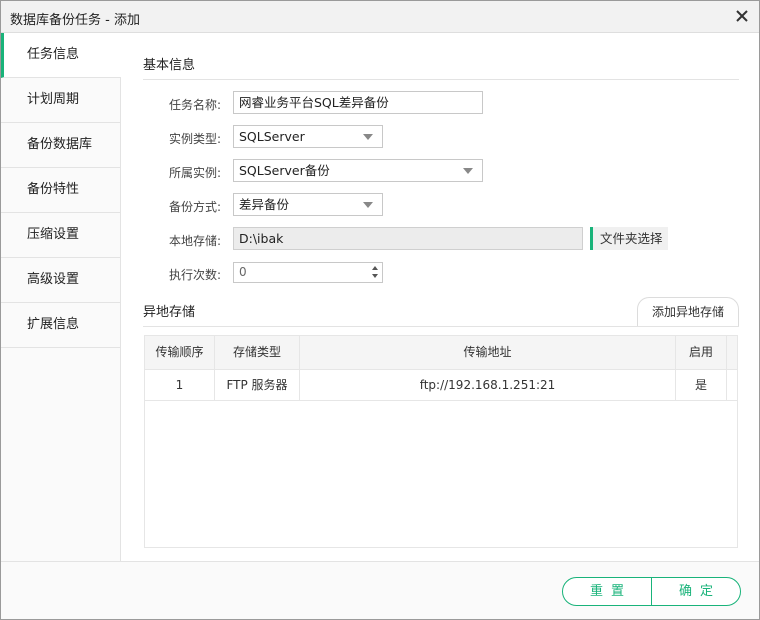 This screenshot has width=760, height=620. I want to click on sidebar-item-schedule: 计划周期, so click(60, 100).